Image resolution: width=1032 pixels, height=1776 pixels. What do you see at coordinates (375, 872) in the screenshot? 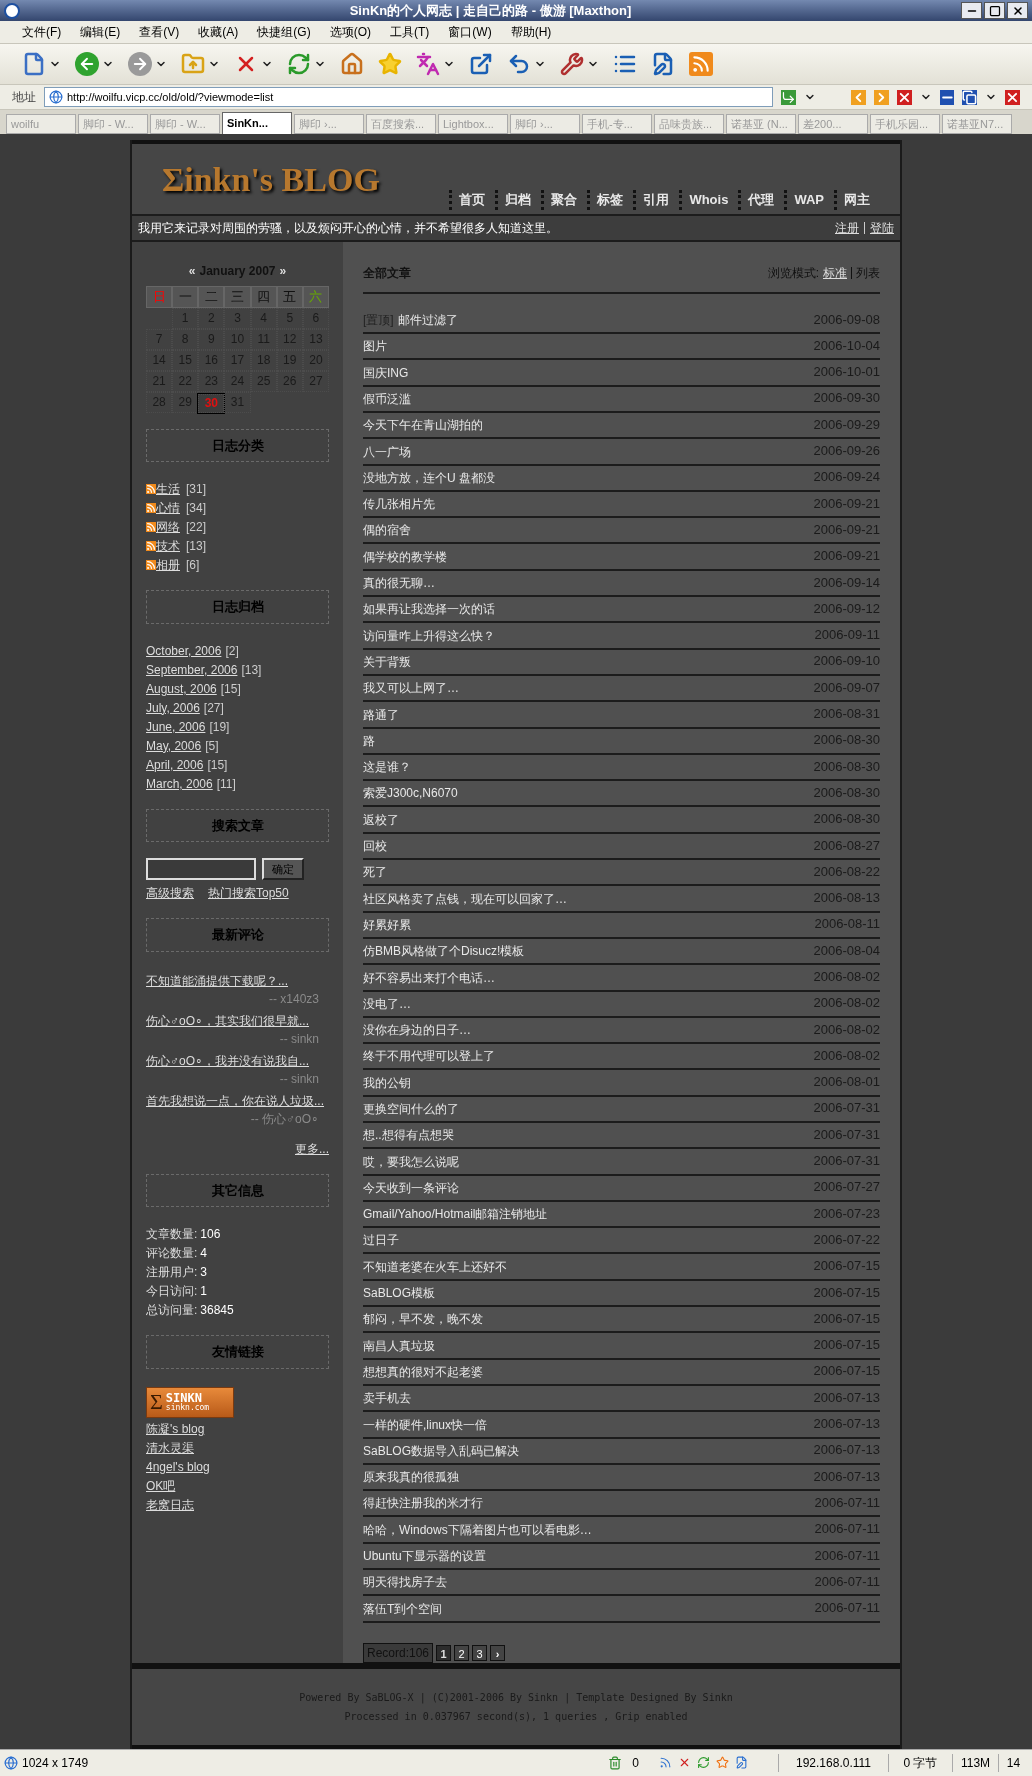
I see `article-link: 死了` at bounding box center [375, 872].